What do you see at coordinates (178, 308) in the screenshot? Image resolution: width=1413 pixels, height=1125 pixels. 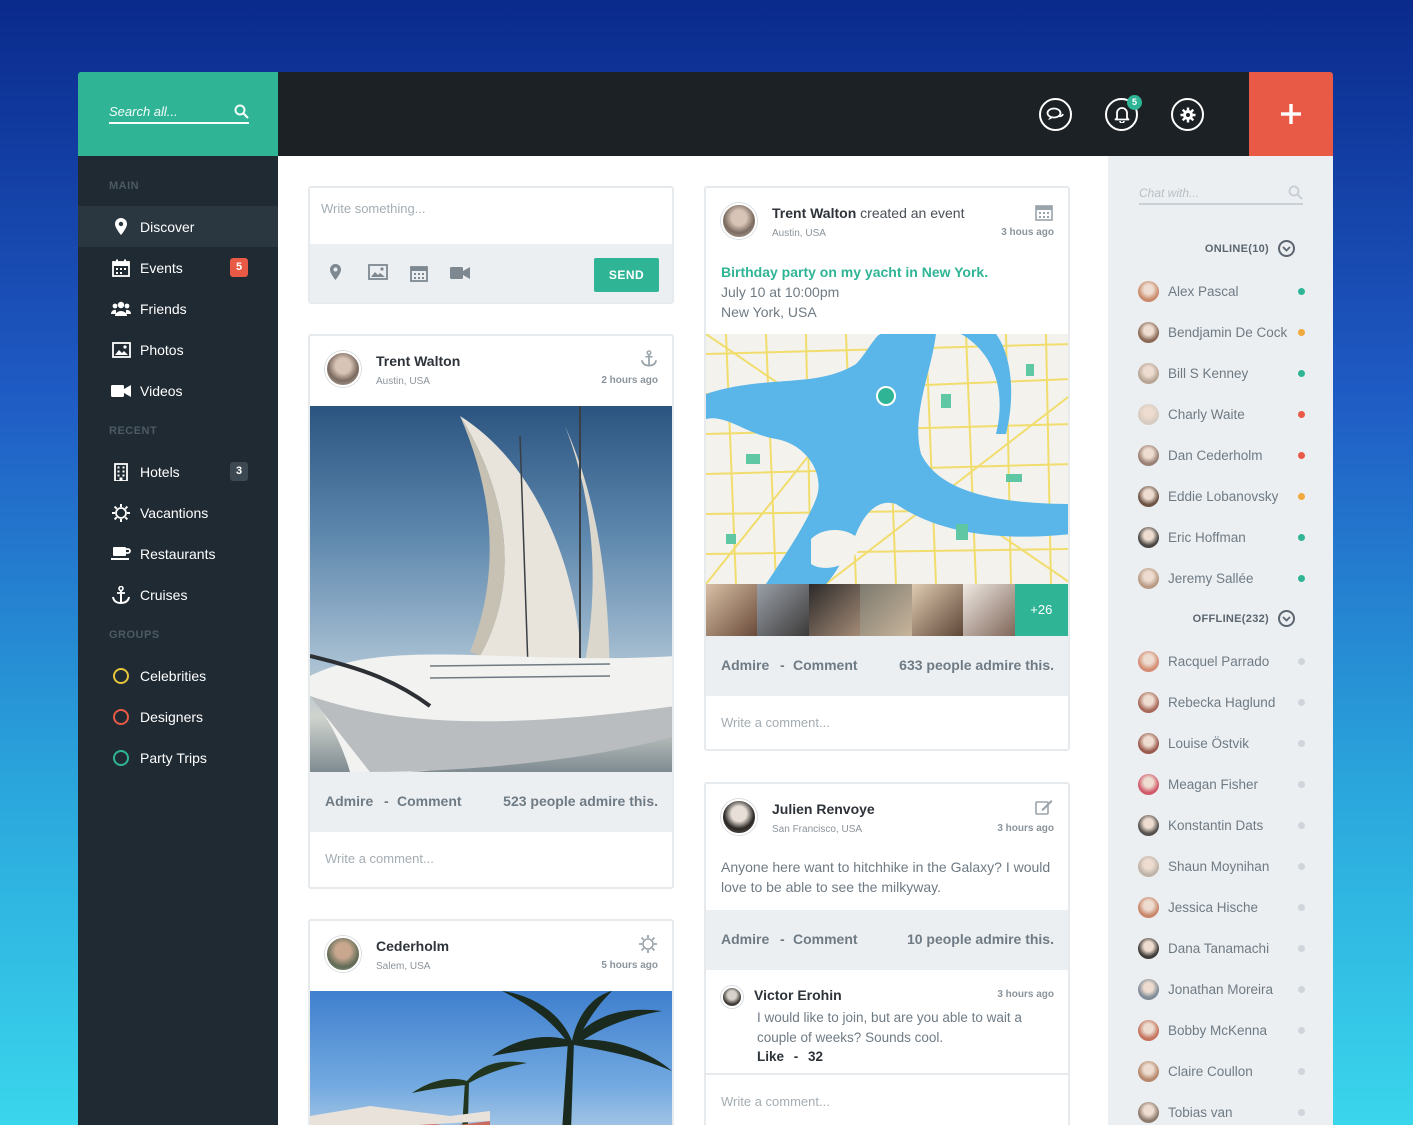 I see `sidebar-item-friends: Friends` at bounding box center [178, 308].